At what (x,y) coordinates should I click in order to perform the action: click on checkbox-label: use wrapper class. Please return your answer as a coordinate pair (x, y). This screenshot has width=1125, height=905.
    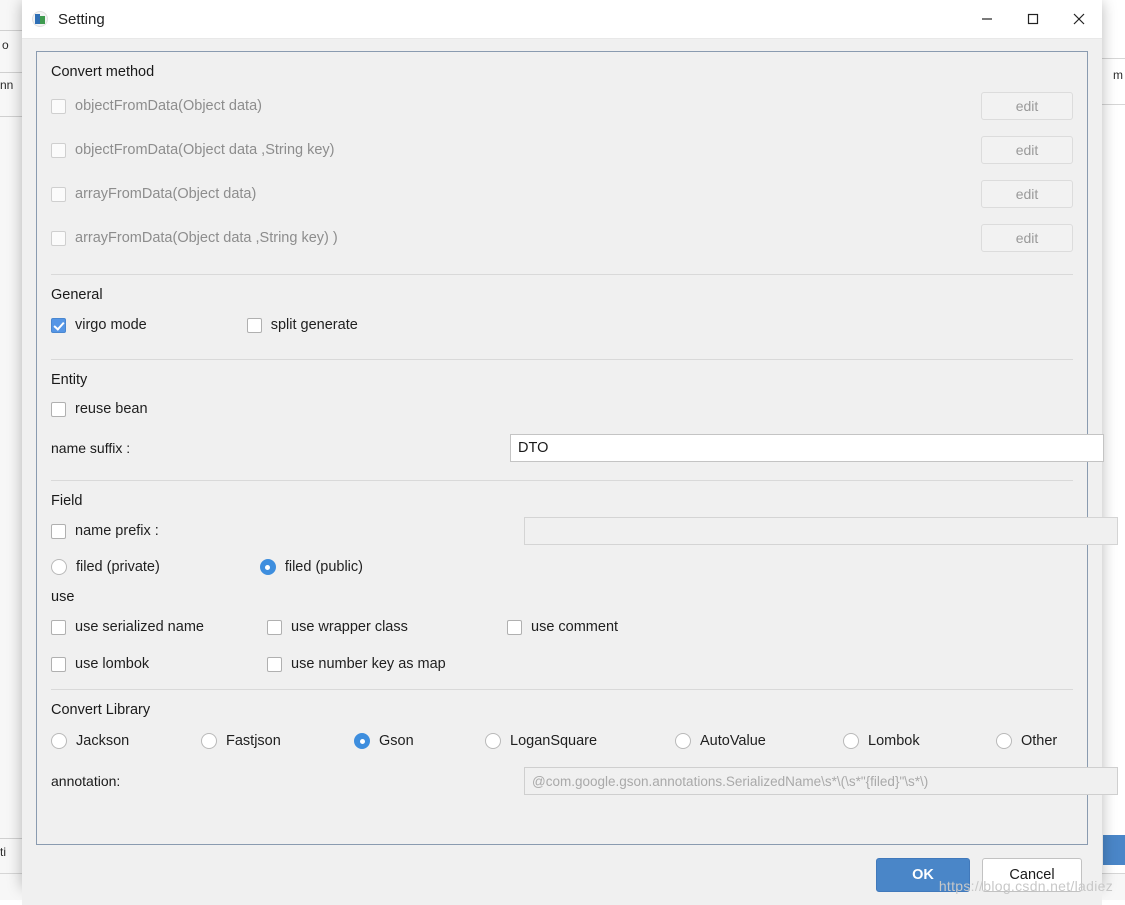
    Looking at the image, I should click on (349, 627).